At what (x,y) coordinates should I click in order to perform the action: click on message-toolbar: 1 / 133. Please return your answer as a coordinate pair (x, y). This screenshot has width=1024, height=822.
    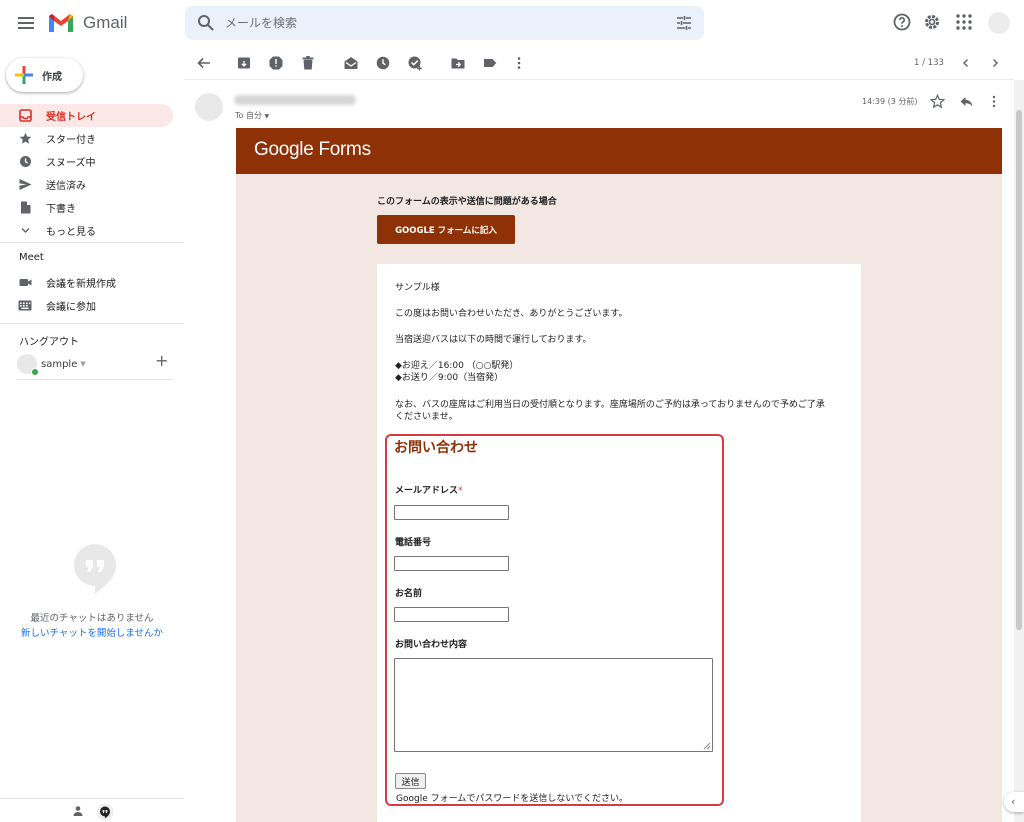
    Looking at the image, I should click on (599, 63).